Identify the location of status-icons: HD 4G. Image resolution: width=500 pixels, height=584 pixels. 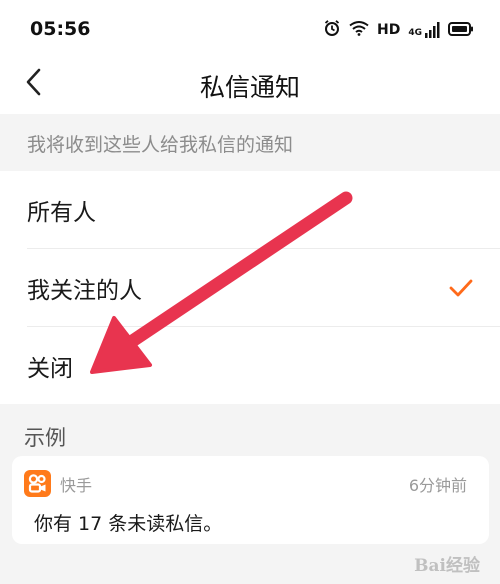
(398, 30).